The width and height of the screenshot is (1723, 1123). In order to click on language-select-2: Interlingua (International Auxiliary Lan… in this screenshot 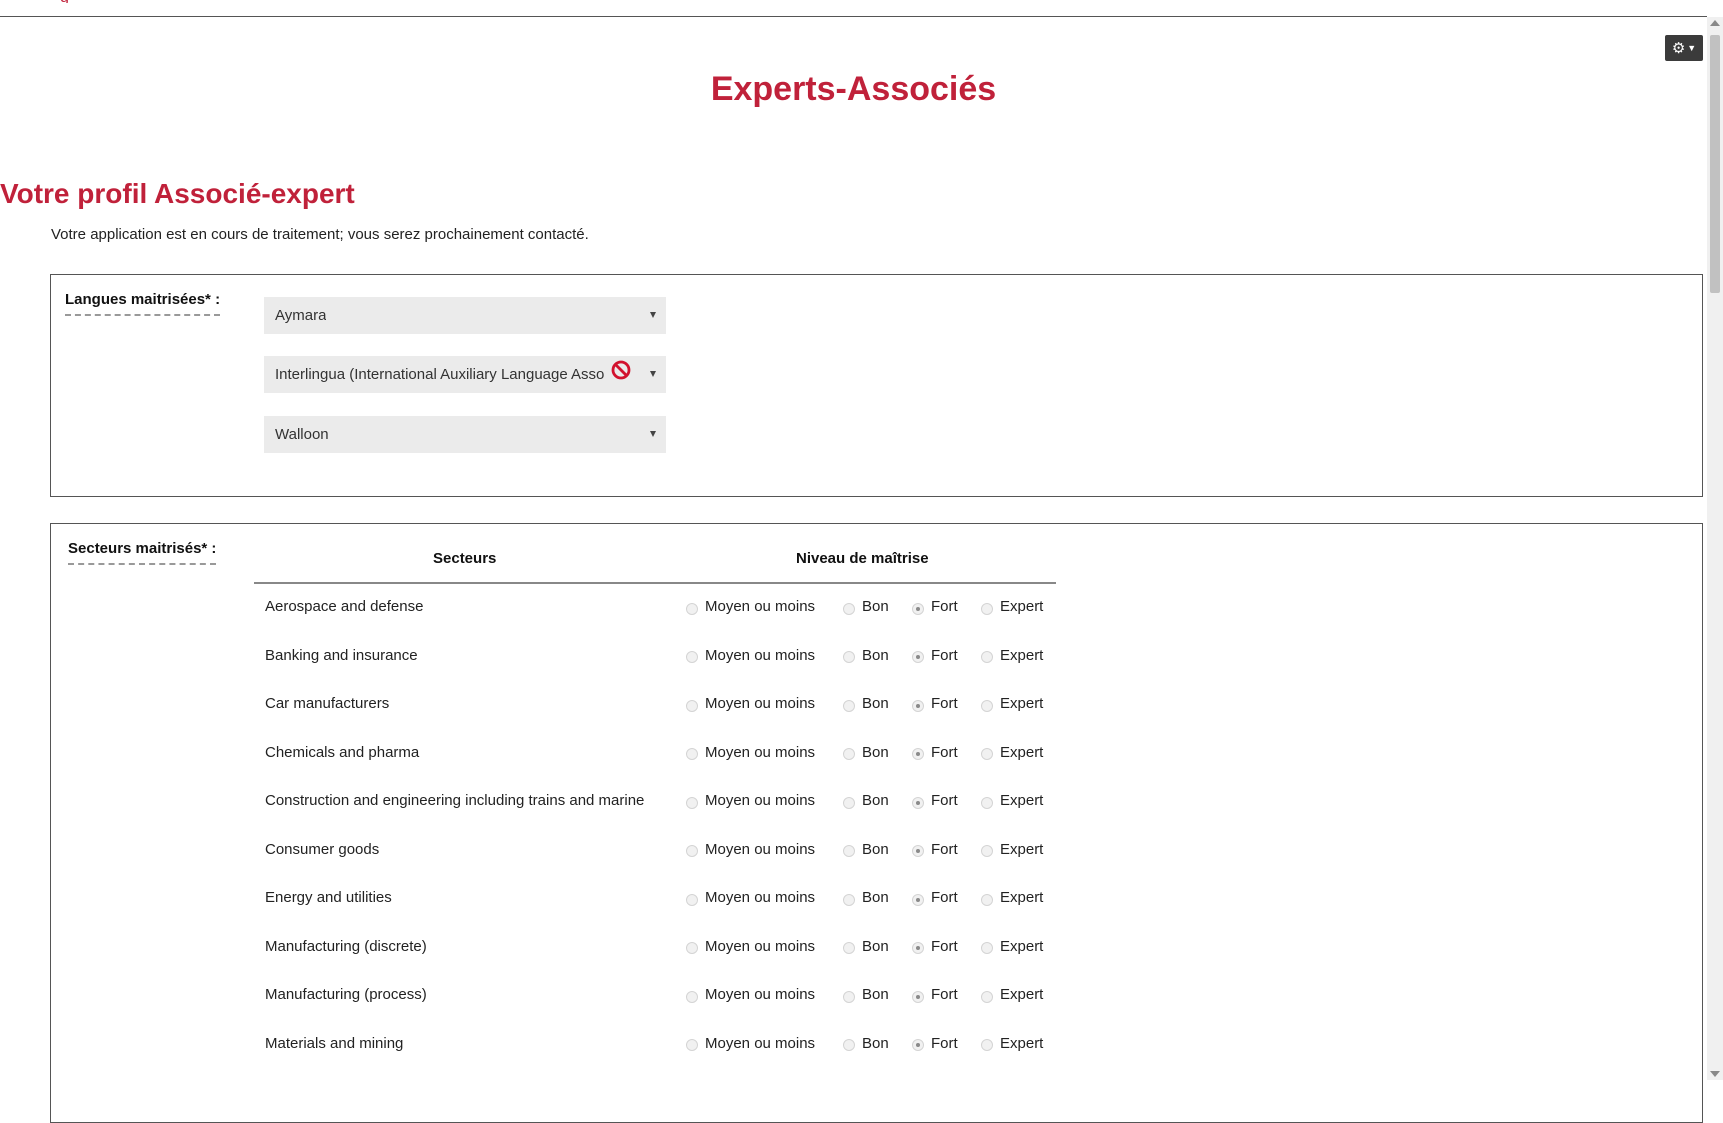, I will do `click(465, 374)`.